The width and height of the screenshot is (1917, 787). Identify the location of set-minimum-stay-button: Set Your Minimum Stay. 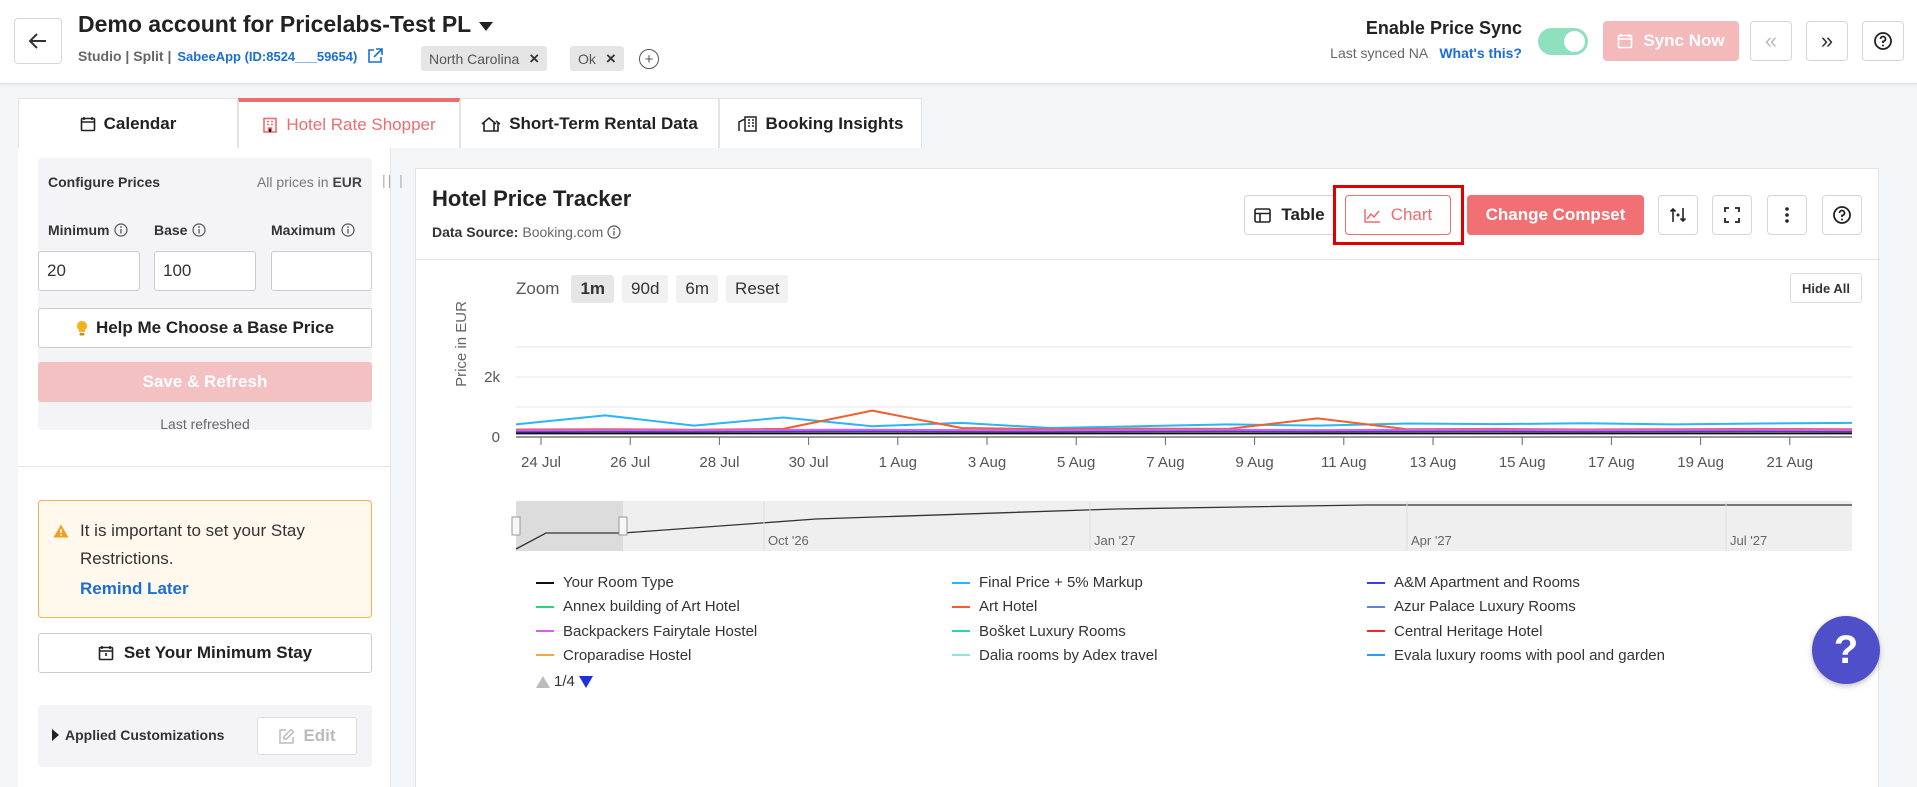
(205, 653).